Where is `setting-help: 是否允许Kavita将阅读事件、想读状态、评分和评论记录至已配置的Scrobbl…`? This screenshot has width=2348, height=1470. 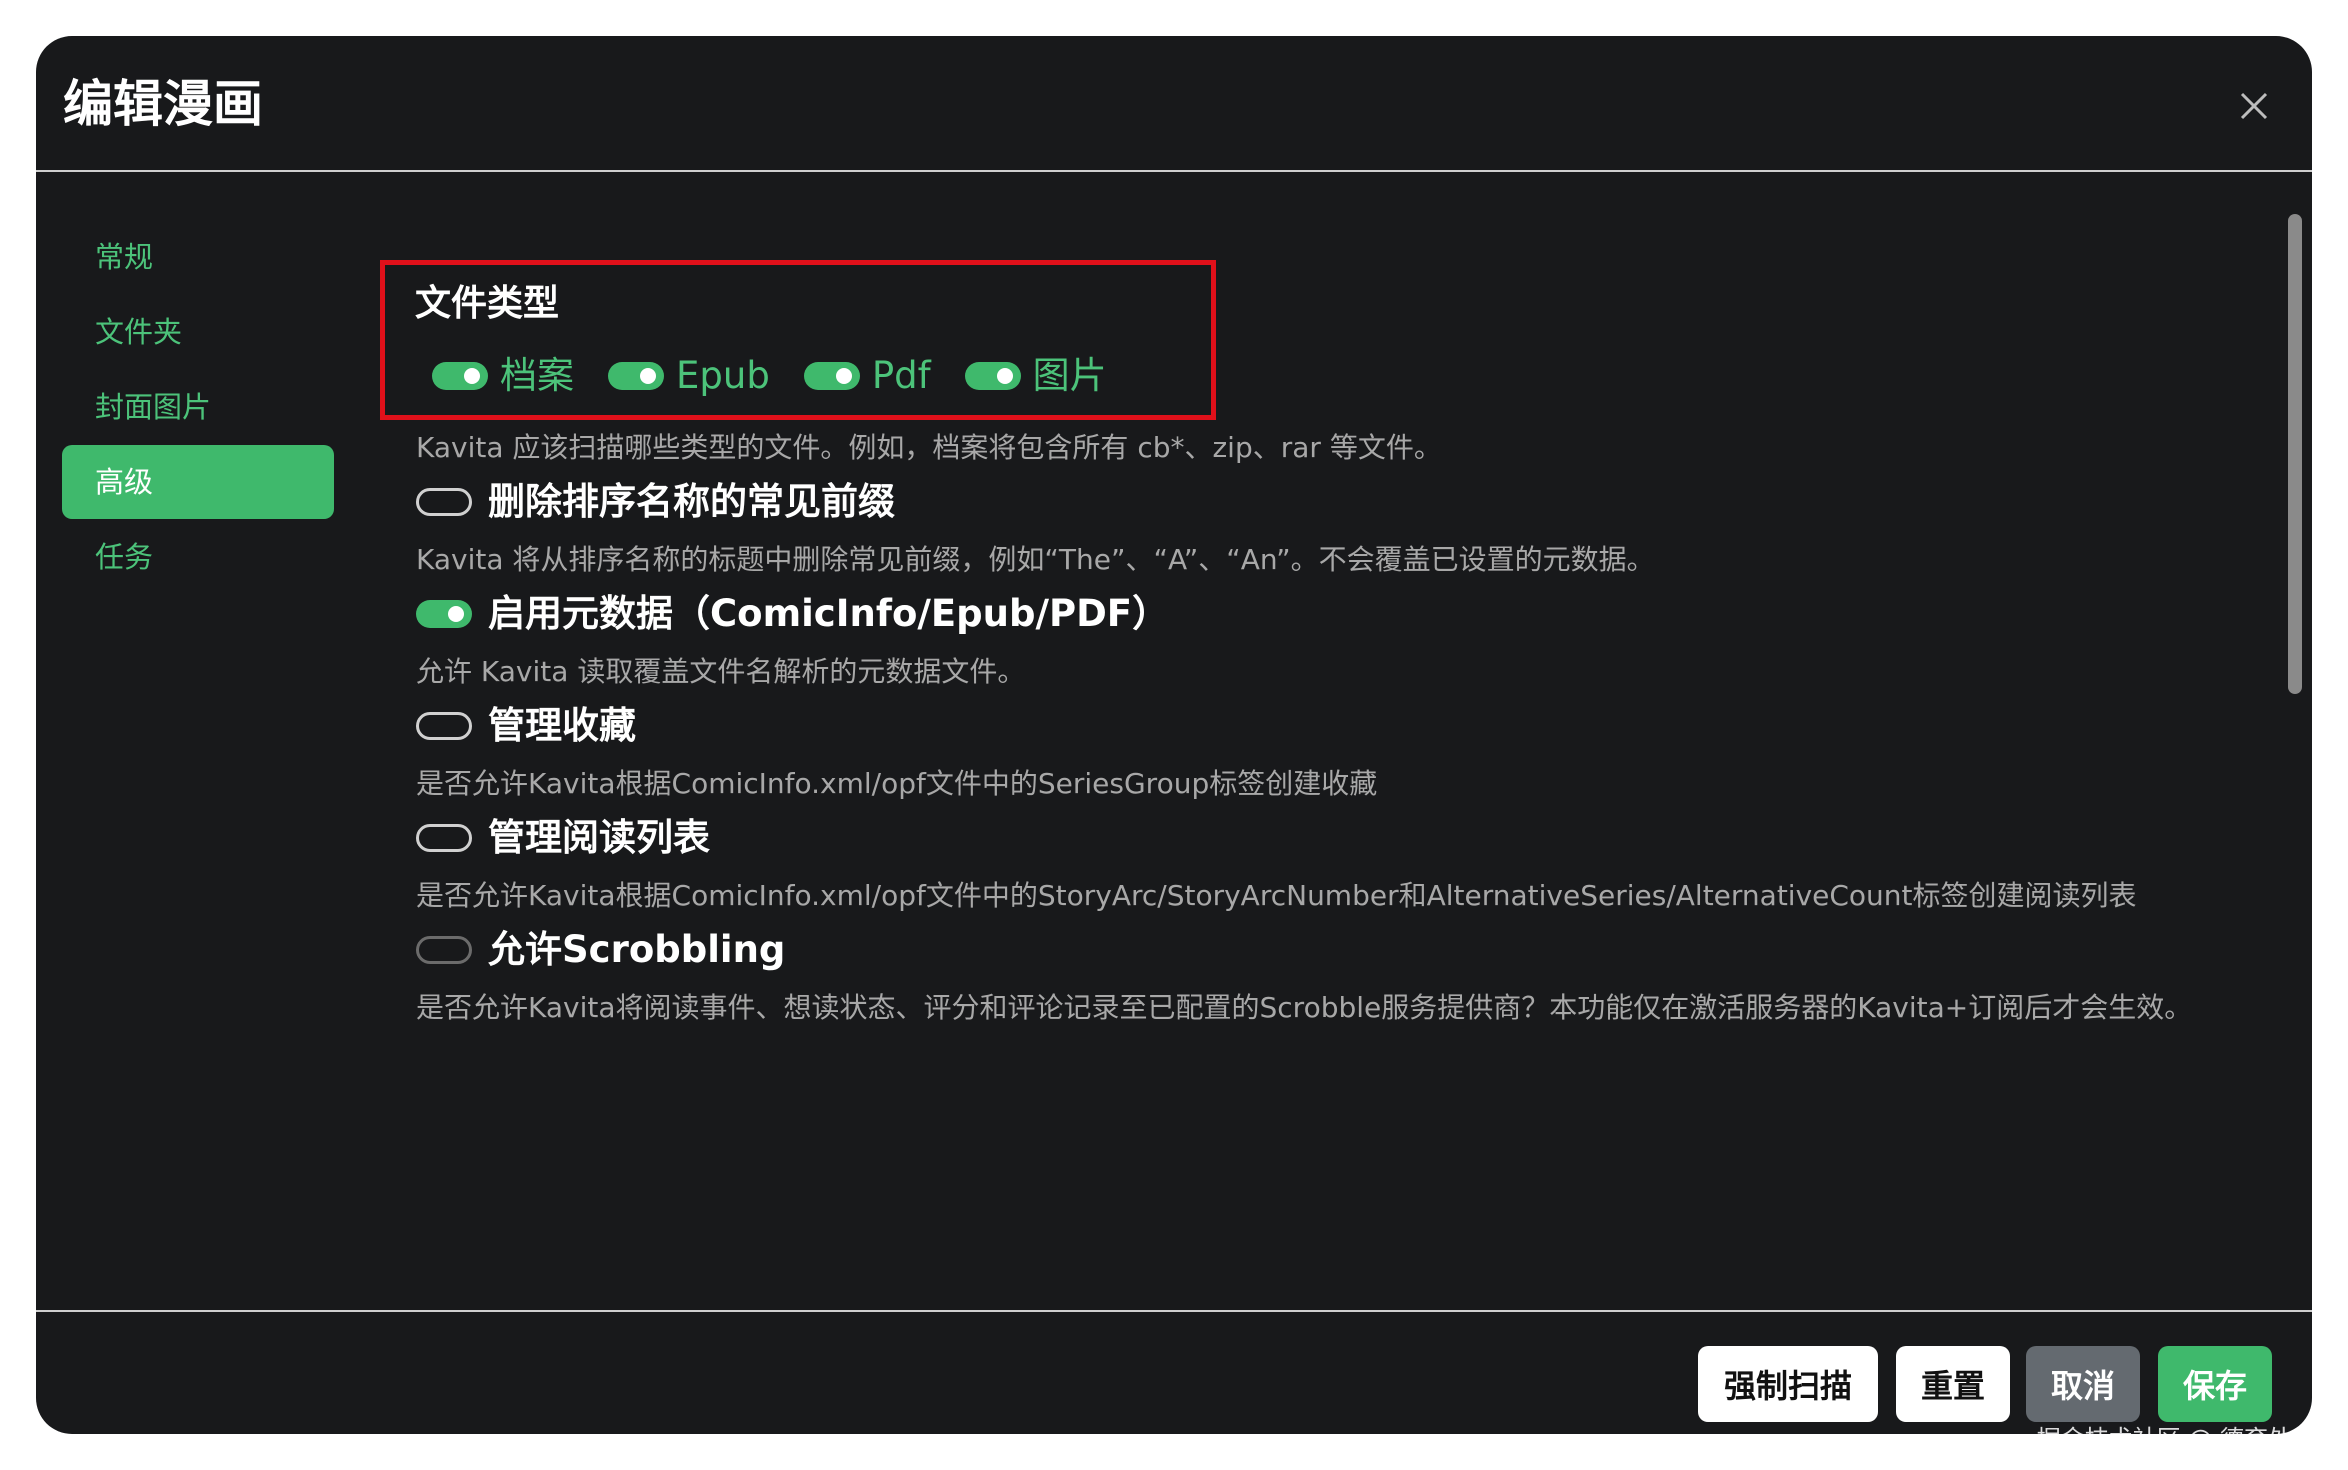
setting-help: 是否允许Kavita将阅读事件、想读状态、评分和评论记录至已配置的Scrobbl… is located at coordinates (1304, 1007).